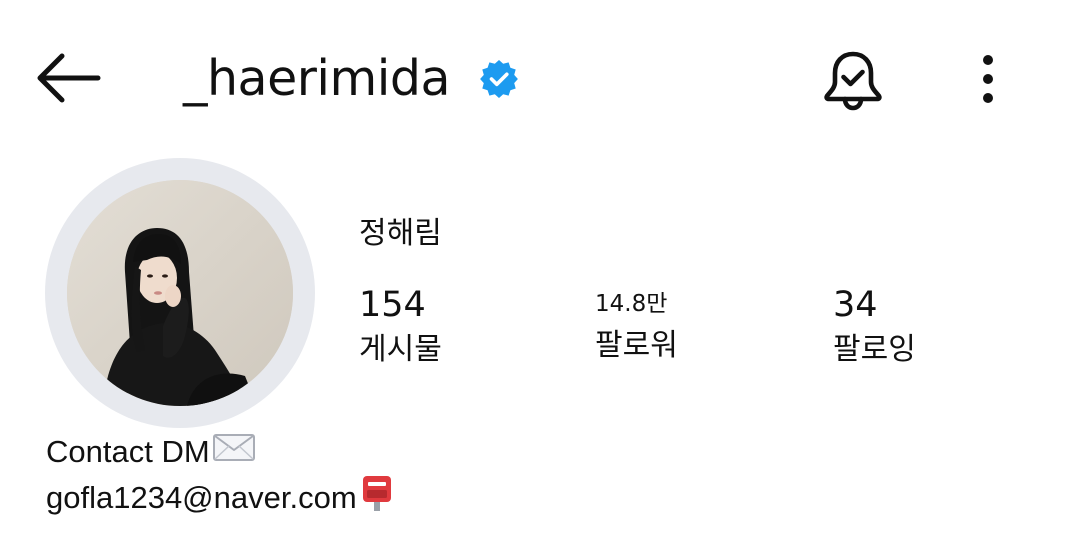 This screenshot has width=1080, height=544. Describe the element at coordinates (874, 328) in the screenshot. I see `following-stat: 34 팔로잉` at that location.